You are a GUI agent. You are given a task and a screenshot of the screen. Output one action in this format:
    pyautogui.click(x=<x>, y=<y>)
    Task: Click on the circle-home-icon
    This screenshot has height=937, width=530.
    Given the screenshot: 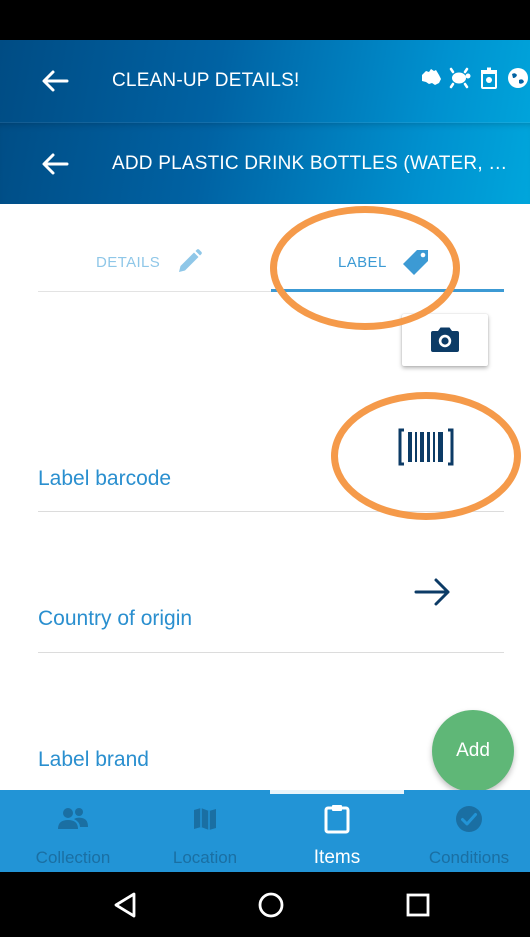 What is the action you would take?
    pyautogui.click(x=271, y=905)
    